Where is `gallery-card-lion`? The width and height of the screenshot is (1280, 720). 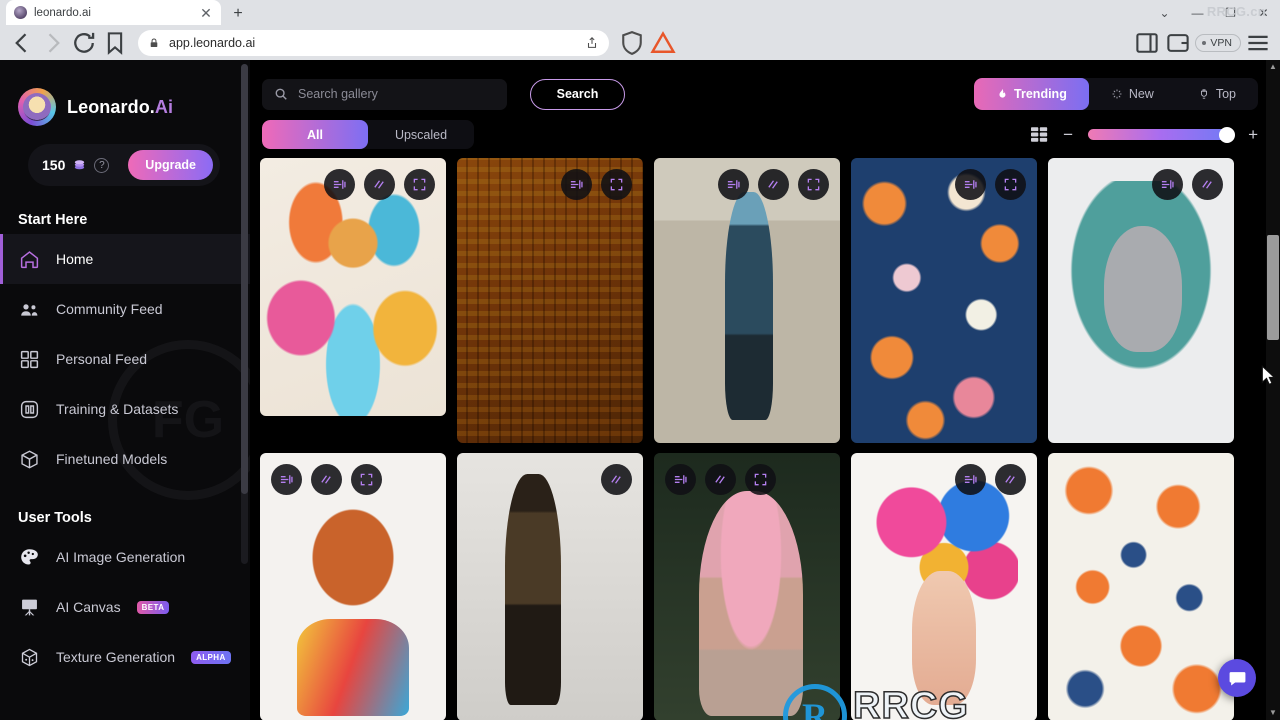 gallery-card-lion is located at coordinates (353, 287).